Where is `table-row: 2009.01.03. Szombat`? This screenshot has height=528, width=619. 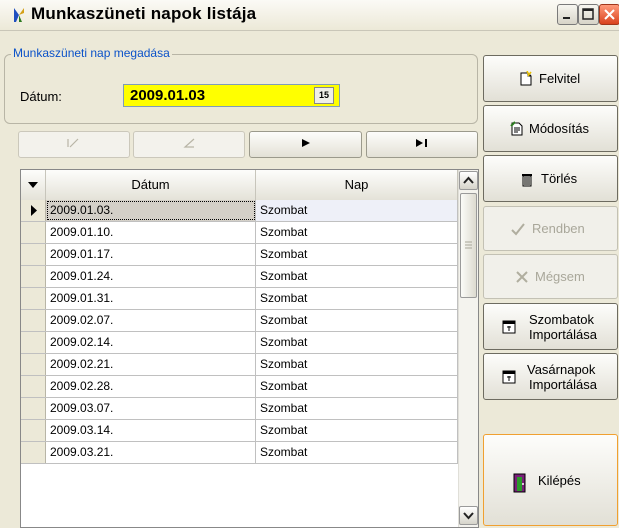 table-row: 2009.01.03. Szombat is located at coordinates (239, 211).